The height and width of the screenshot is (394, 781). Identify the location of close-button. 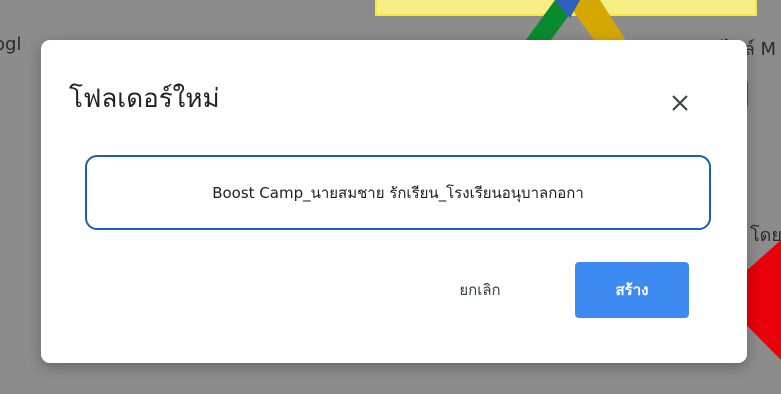
(680, 103).